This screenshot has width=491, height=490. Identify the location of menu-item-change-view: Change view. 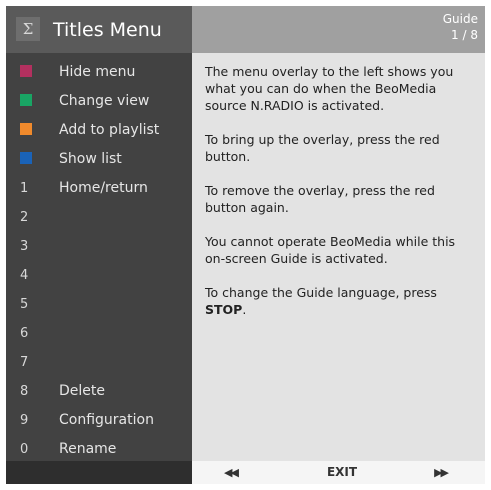
(99, 101).